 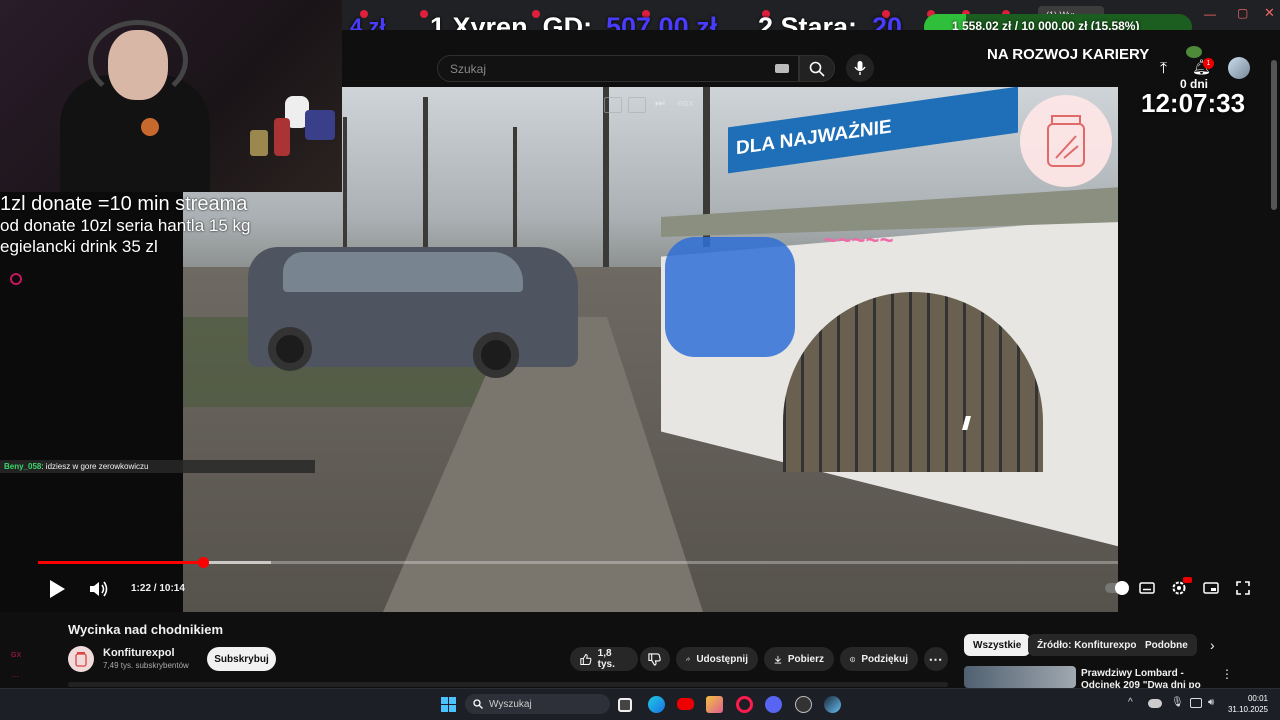 What do you see at coordinates (778, 659) in the screenshot?
I see `download-icon` at bounding box center [778, 659].